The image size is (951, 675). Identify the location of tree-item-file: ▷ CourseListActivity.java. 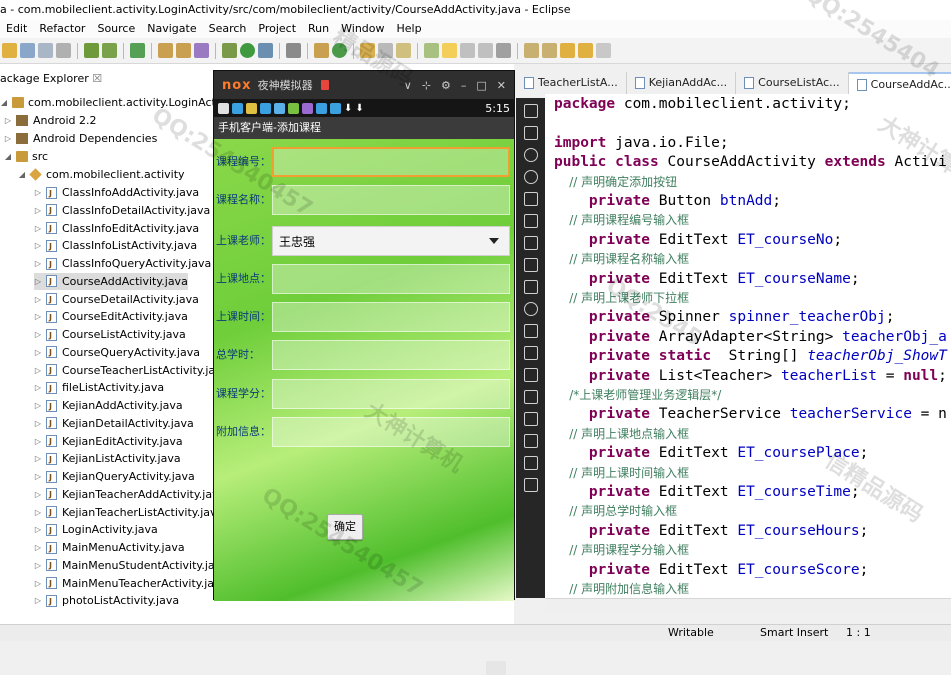
(110, 335).